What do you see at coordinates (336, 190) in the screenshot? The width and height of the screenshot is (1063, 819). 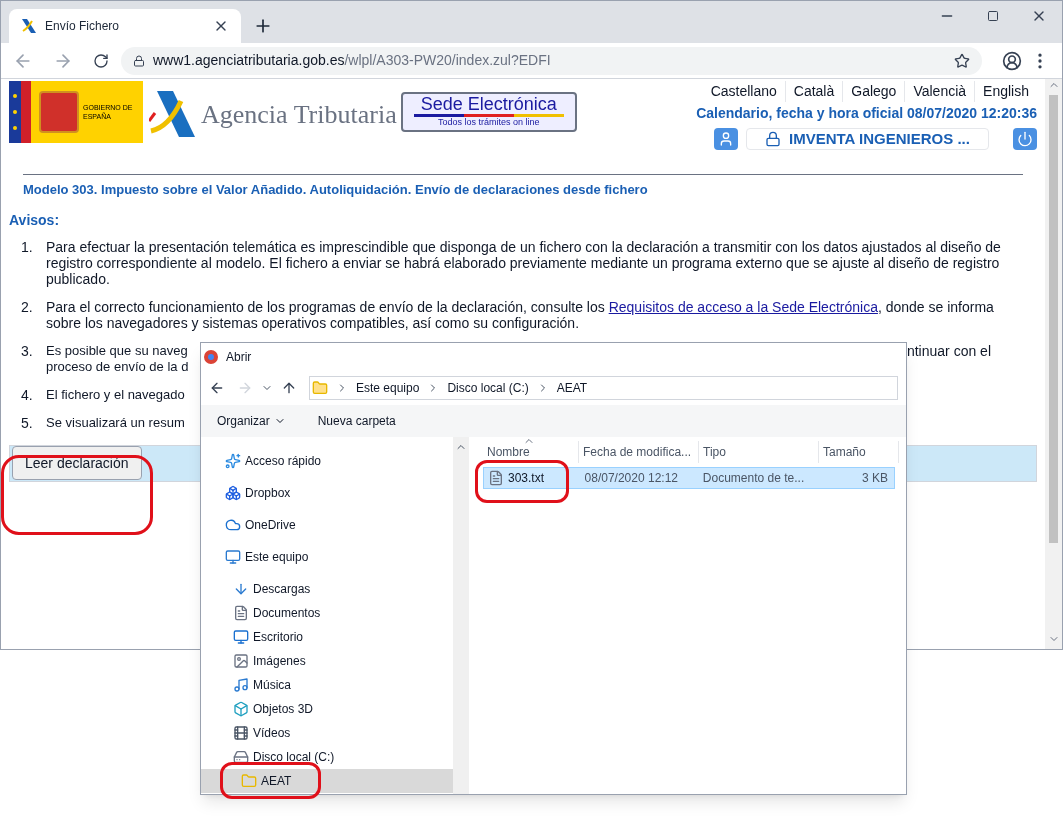 I see `page-title: Modelo 303. Impuesto sobre el Valor Añadido. Autoliquidación. Envío de declaraciones desde fichero` at bounding box center [336, 190].